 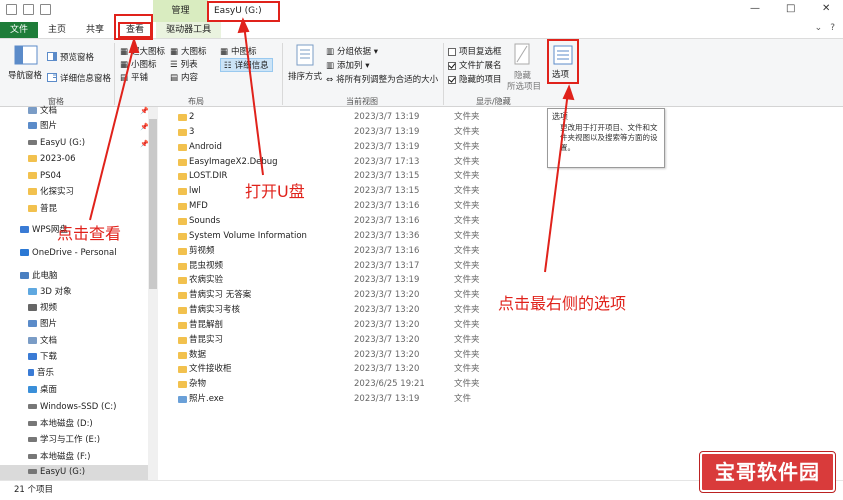 What do you see at coordinates (42, 341) in the screenshot?
I see `nav-item-documents-pc: 文档` at bounding box center [42, 341].